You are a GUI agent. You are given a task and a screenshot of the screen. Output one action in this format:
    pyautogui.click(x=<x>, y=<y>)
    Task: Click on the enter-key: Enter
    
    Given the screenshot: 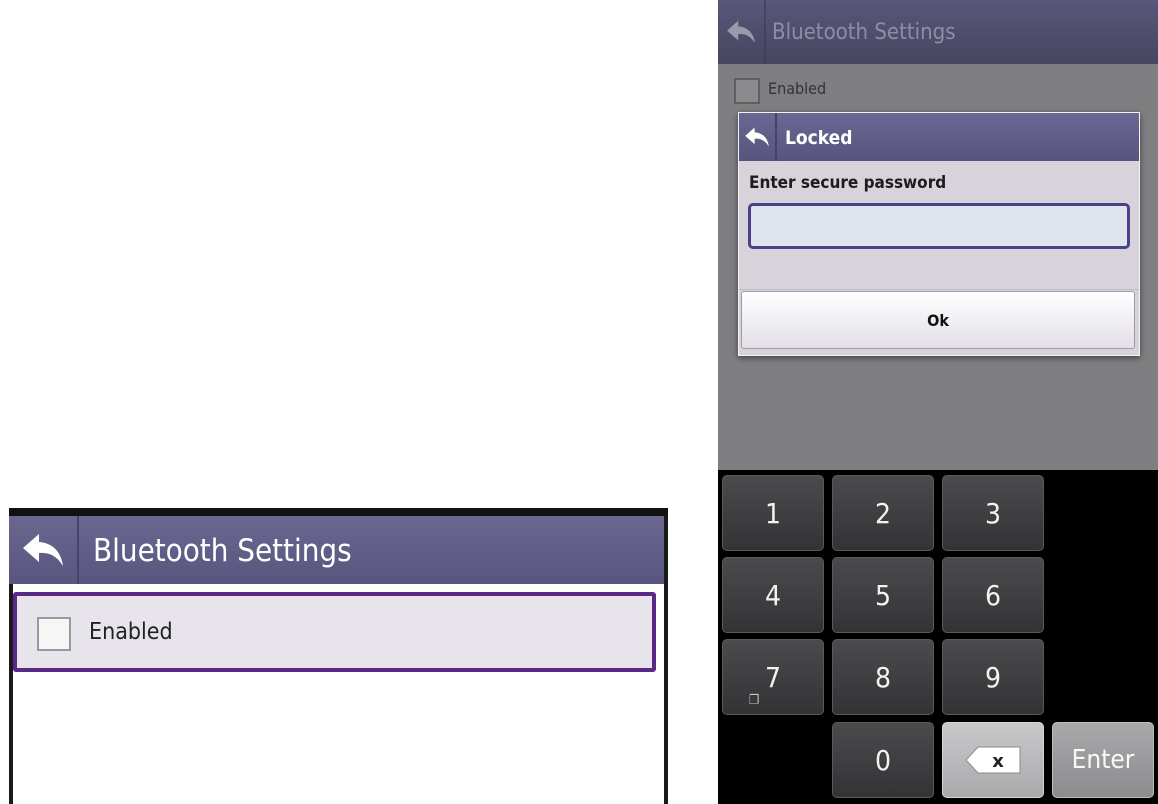 What is the action you would take?
    pyautogui.click(x=1103, y=760)
    